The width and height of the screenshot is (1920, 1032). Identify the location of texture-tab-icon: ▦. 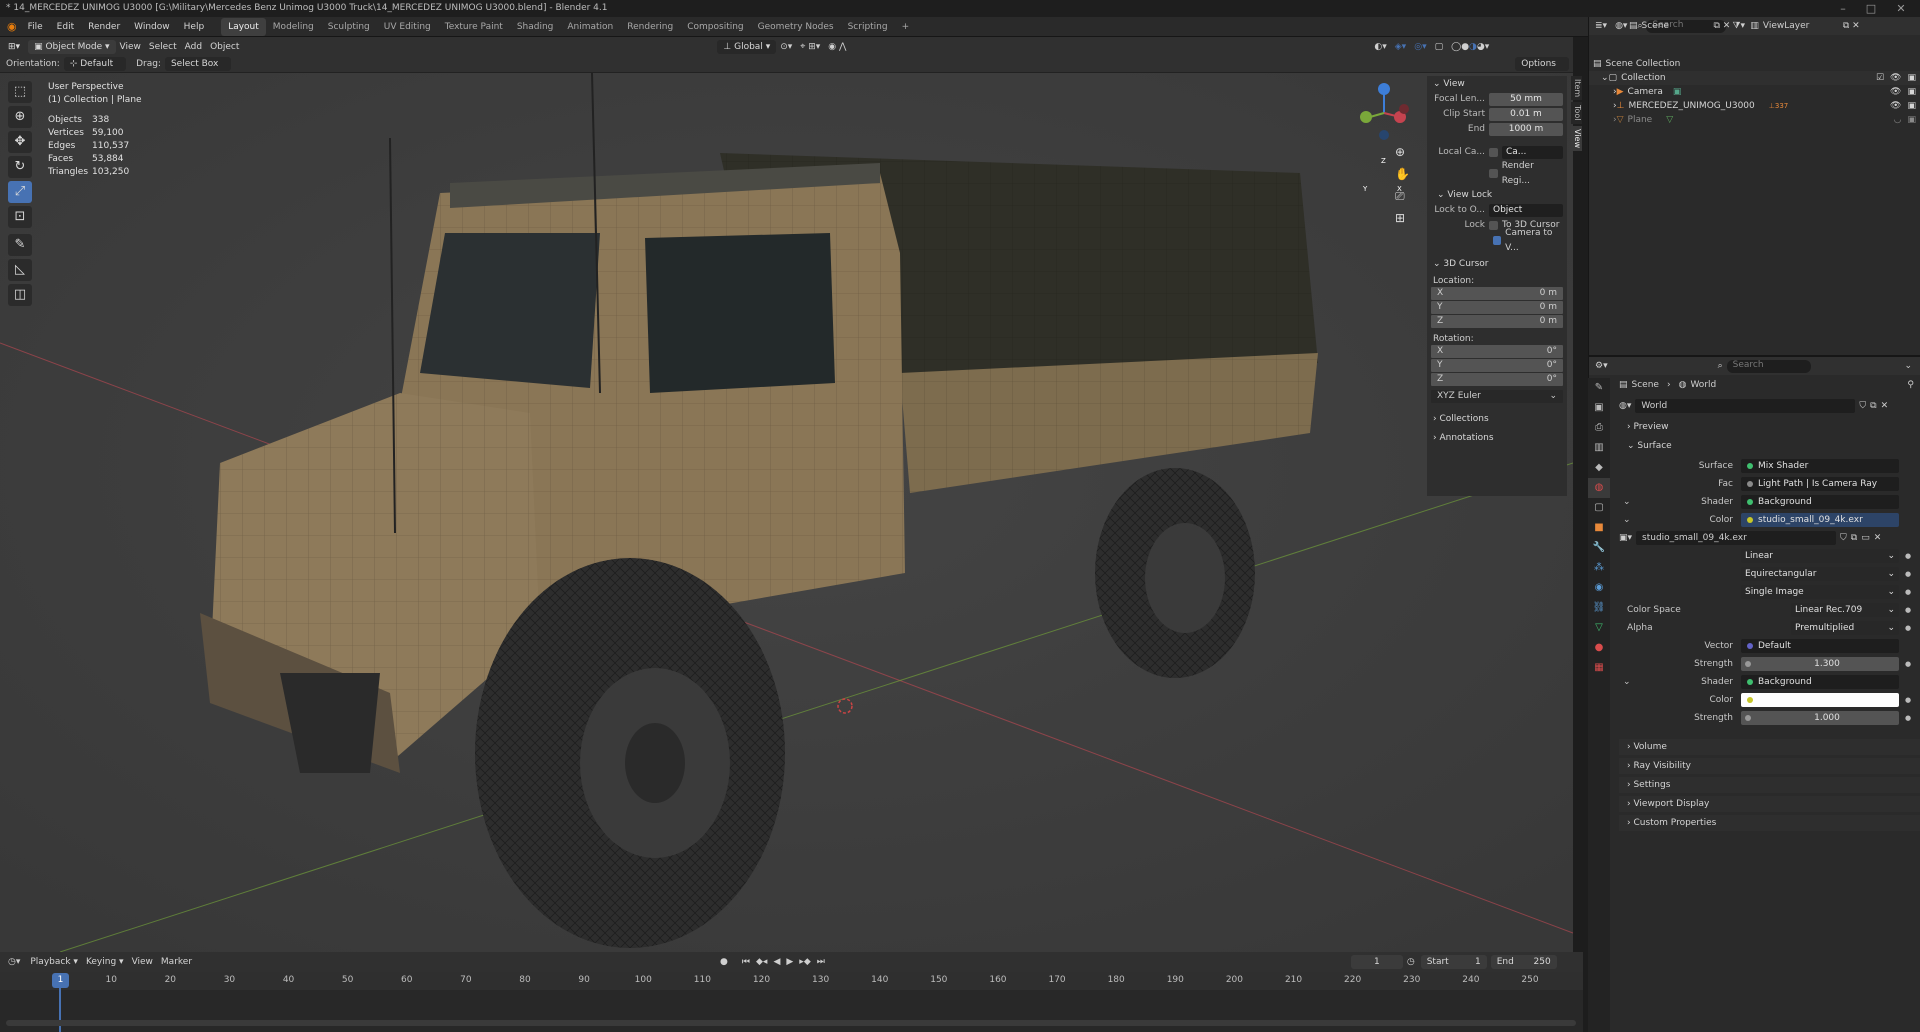
(1599, 668).